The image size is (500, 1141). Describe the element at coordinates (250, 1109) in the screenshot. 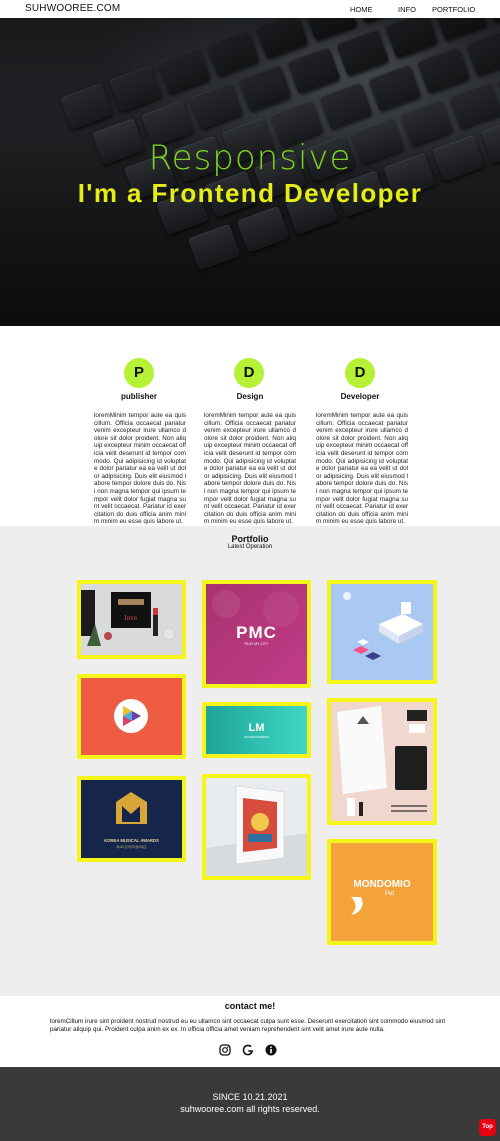

I see `footer-copyright: suhwooree.com all rights reserved.` at that location.